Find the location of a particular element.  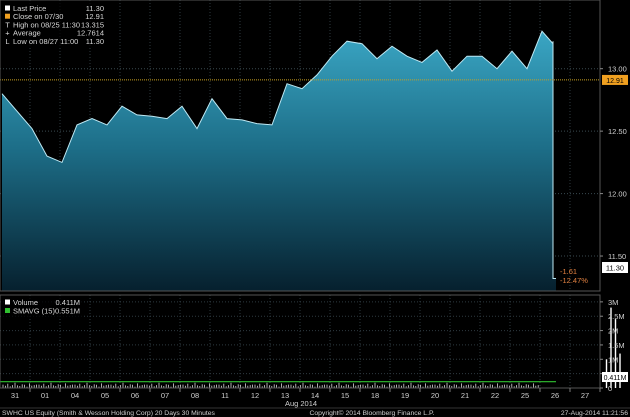

x-tick-label: 15 is located at coordinates (345, 395).